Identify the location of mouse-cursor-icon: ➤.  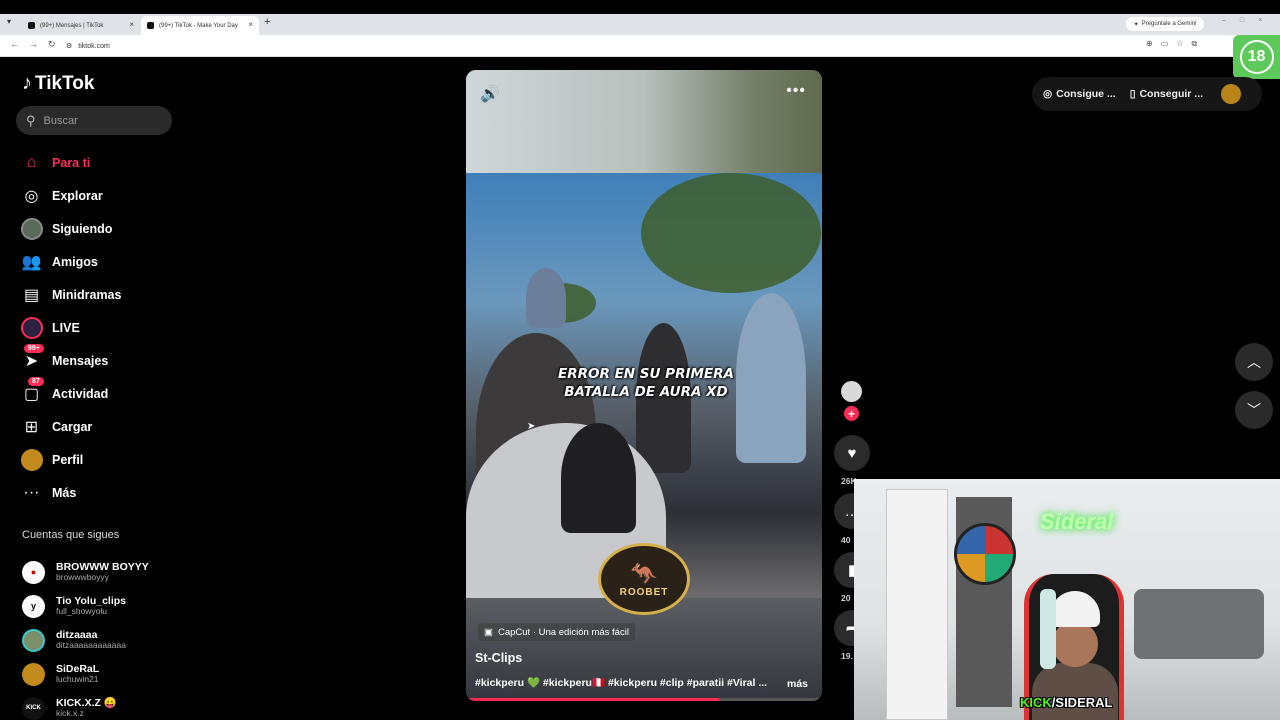
(531, 426).